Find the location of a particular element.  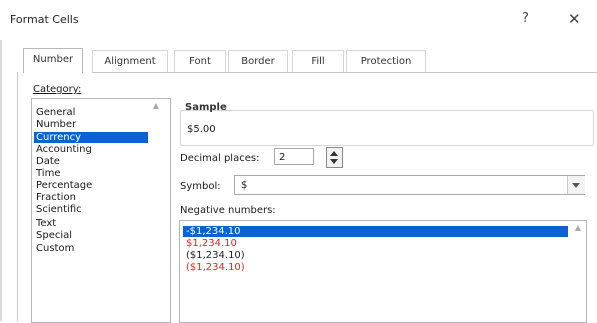

negative-option-2: $1,234.10 is located at coordinates (375, 243).